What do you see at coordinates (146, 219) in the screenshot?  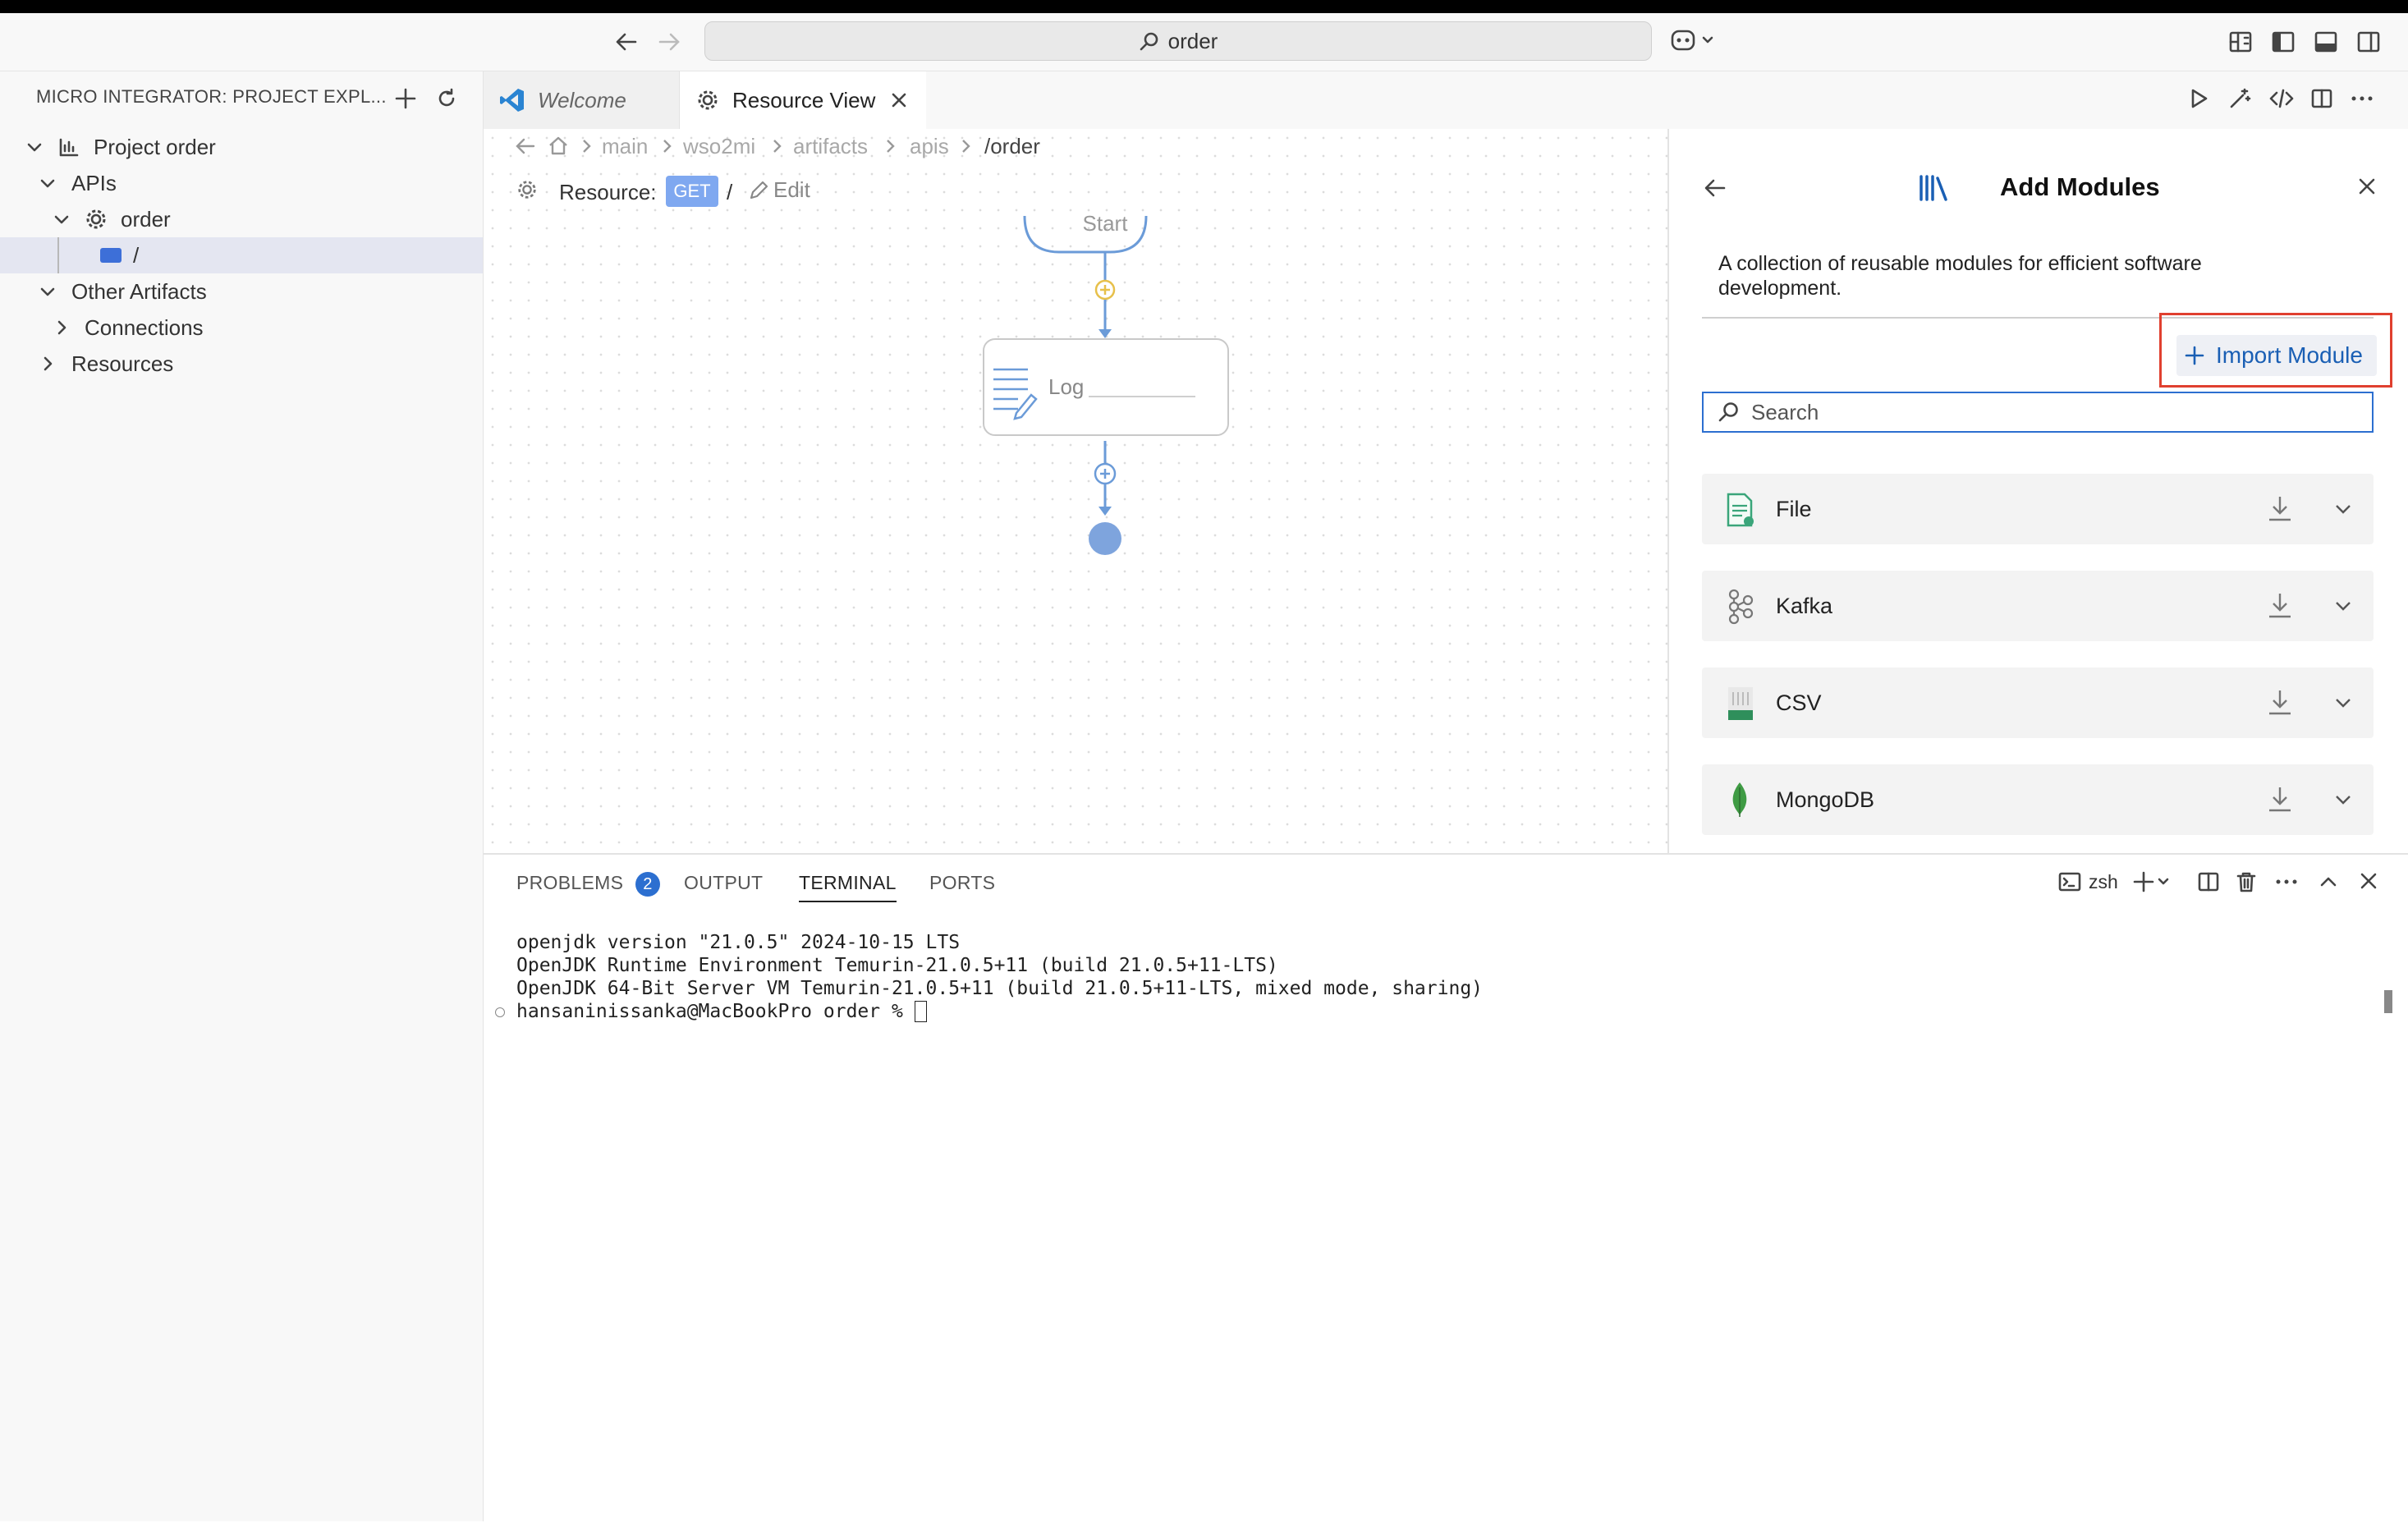 I see `tree-item-label: order` at bounding box center [146, 219].